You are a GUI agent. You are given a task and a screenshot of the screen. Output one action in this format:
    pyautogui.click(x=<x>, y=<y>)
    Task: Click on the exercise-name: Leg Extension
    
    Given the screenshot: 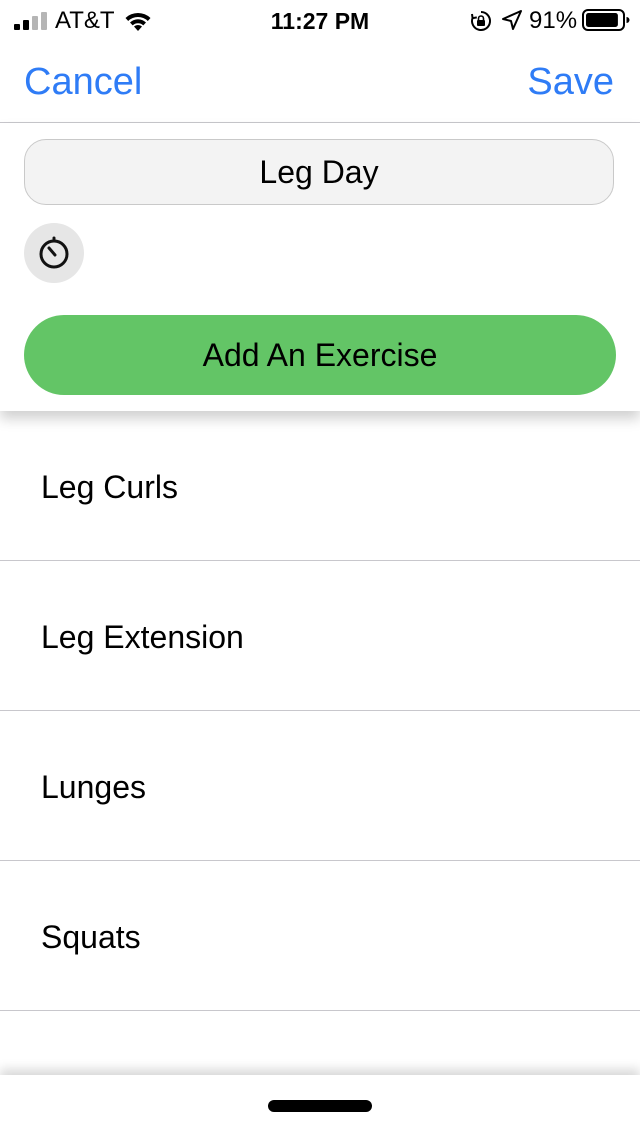 What is the action you would take?
    pyautogui.click(x=142, y=637)
    